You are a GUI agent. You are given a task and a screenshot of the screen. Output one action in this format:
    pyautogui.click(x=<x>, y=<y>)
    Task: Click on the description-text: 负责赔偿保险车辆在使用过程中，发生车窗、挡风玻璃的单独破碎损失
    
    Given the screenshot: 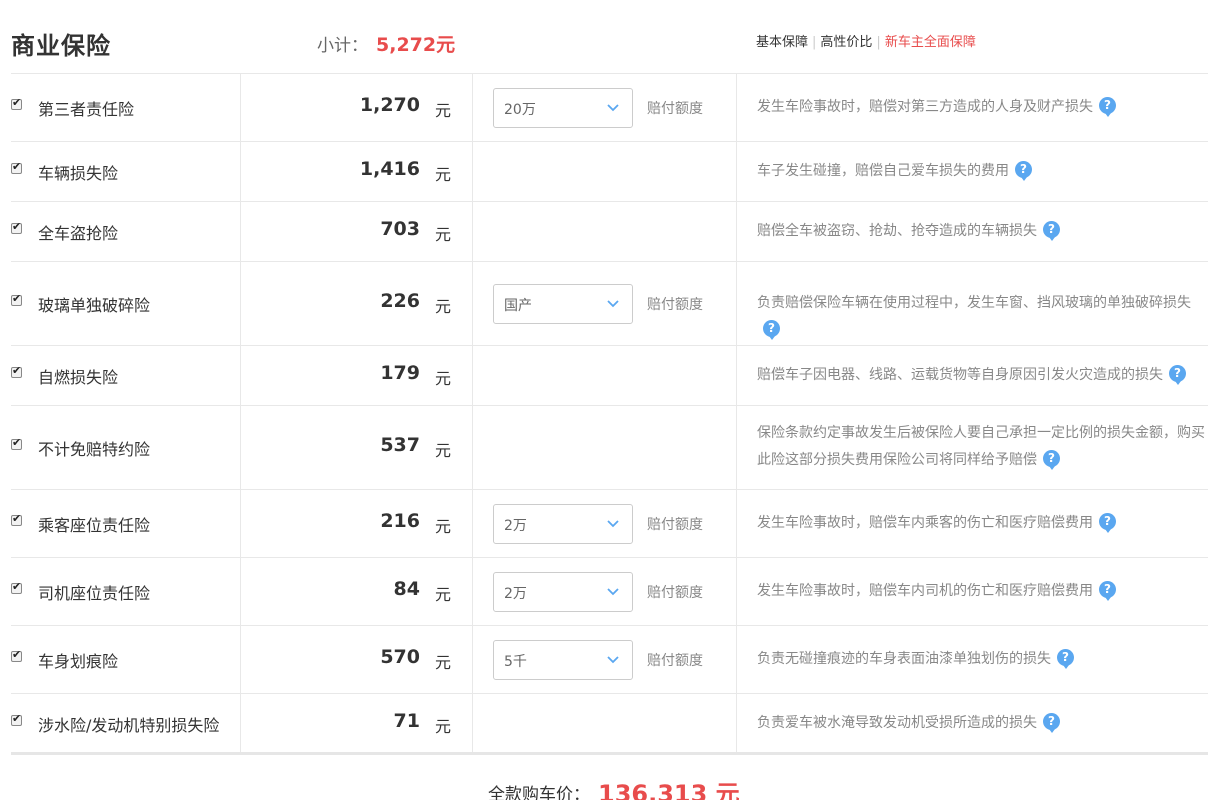 What is the action you would take?
    pyautogui.click(x=974, y=303)
    